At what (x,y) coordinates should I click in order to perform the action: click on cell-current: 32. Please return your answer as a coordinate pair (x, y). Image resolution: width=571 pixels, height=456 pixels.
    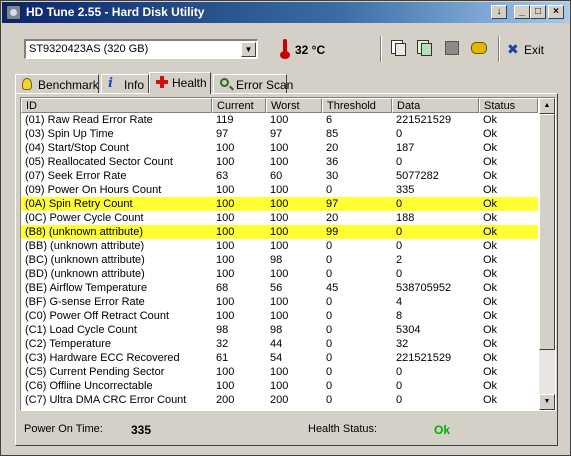
    Looking at the image, I should click on (222, 344).